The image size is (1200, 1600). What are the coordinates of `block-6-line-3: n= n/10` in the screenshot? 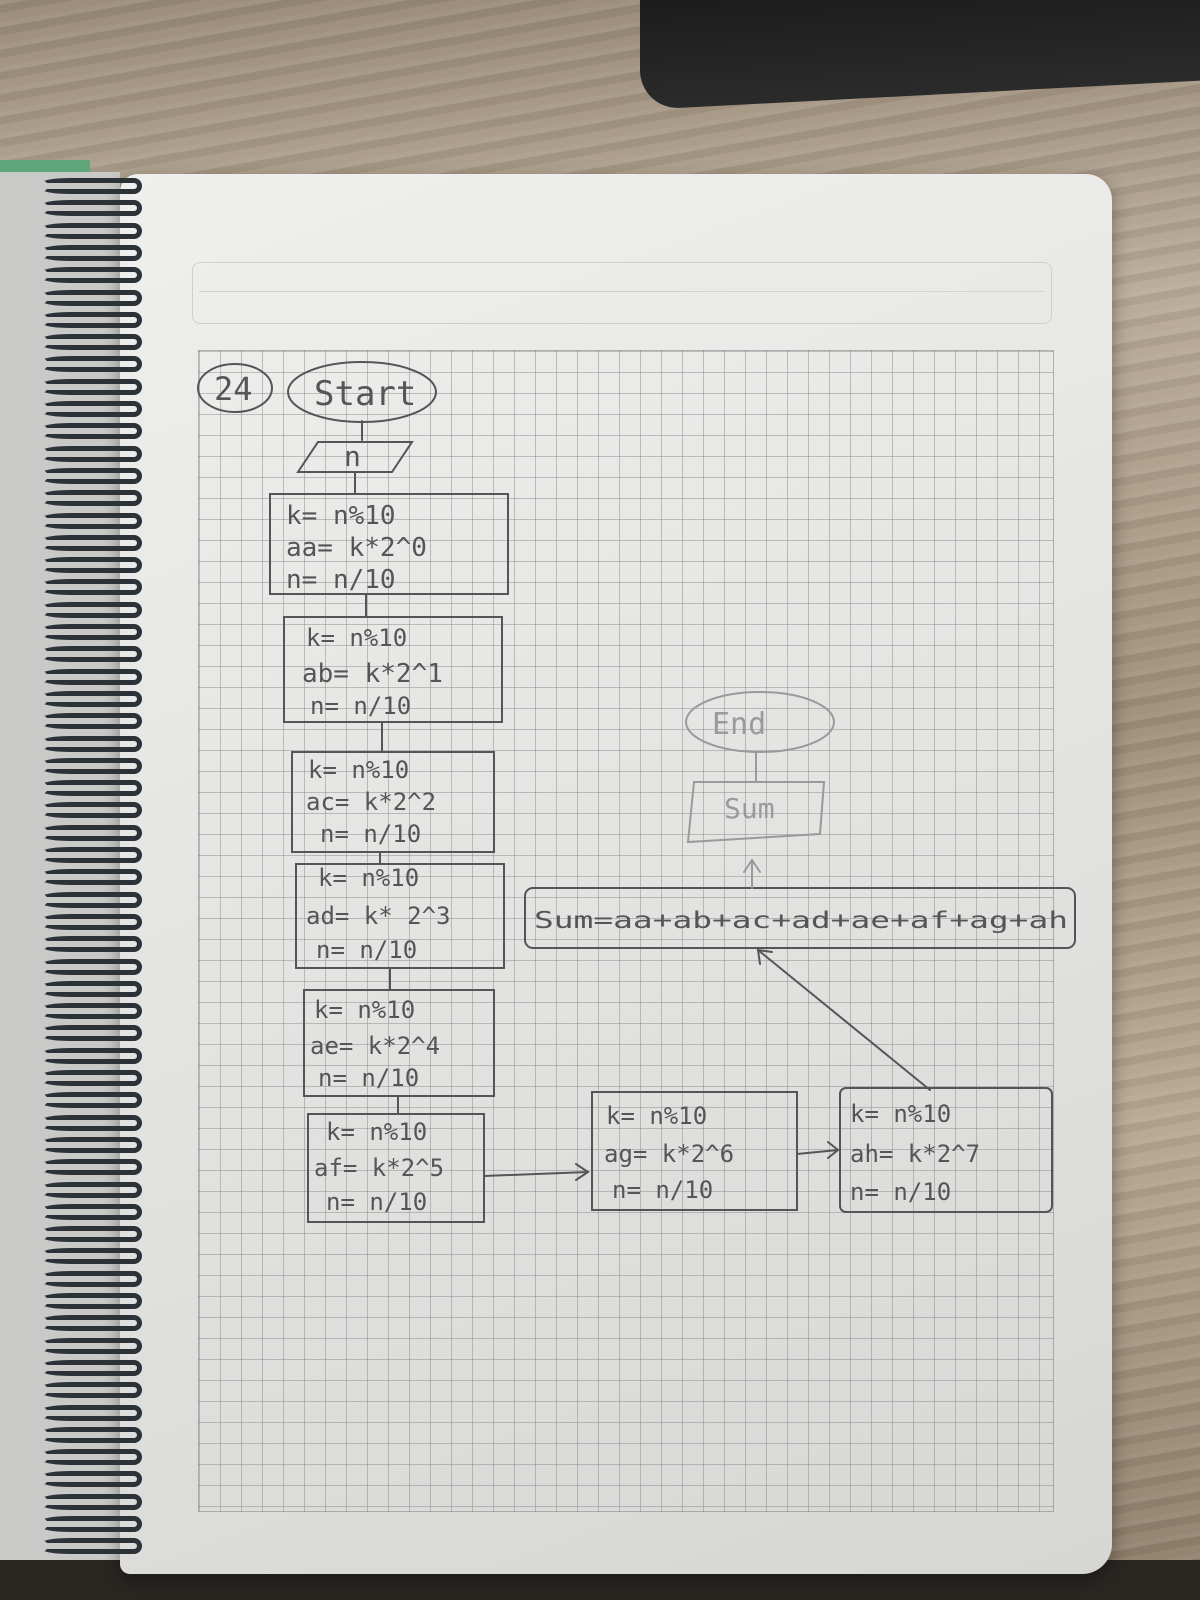 It's located at (376, 1202).